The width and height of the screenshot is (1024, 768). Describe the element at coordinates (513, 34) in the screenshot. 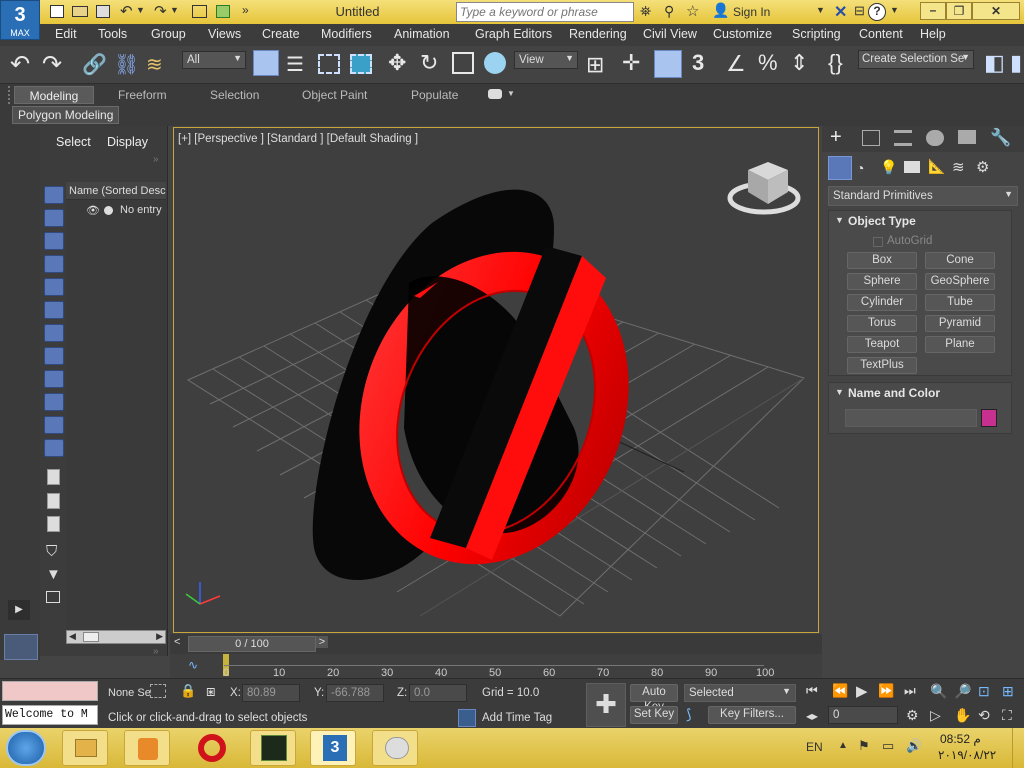

I see `menu-graph-editors: Graph Editors` at that location.